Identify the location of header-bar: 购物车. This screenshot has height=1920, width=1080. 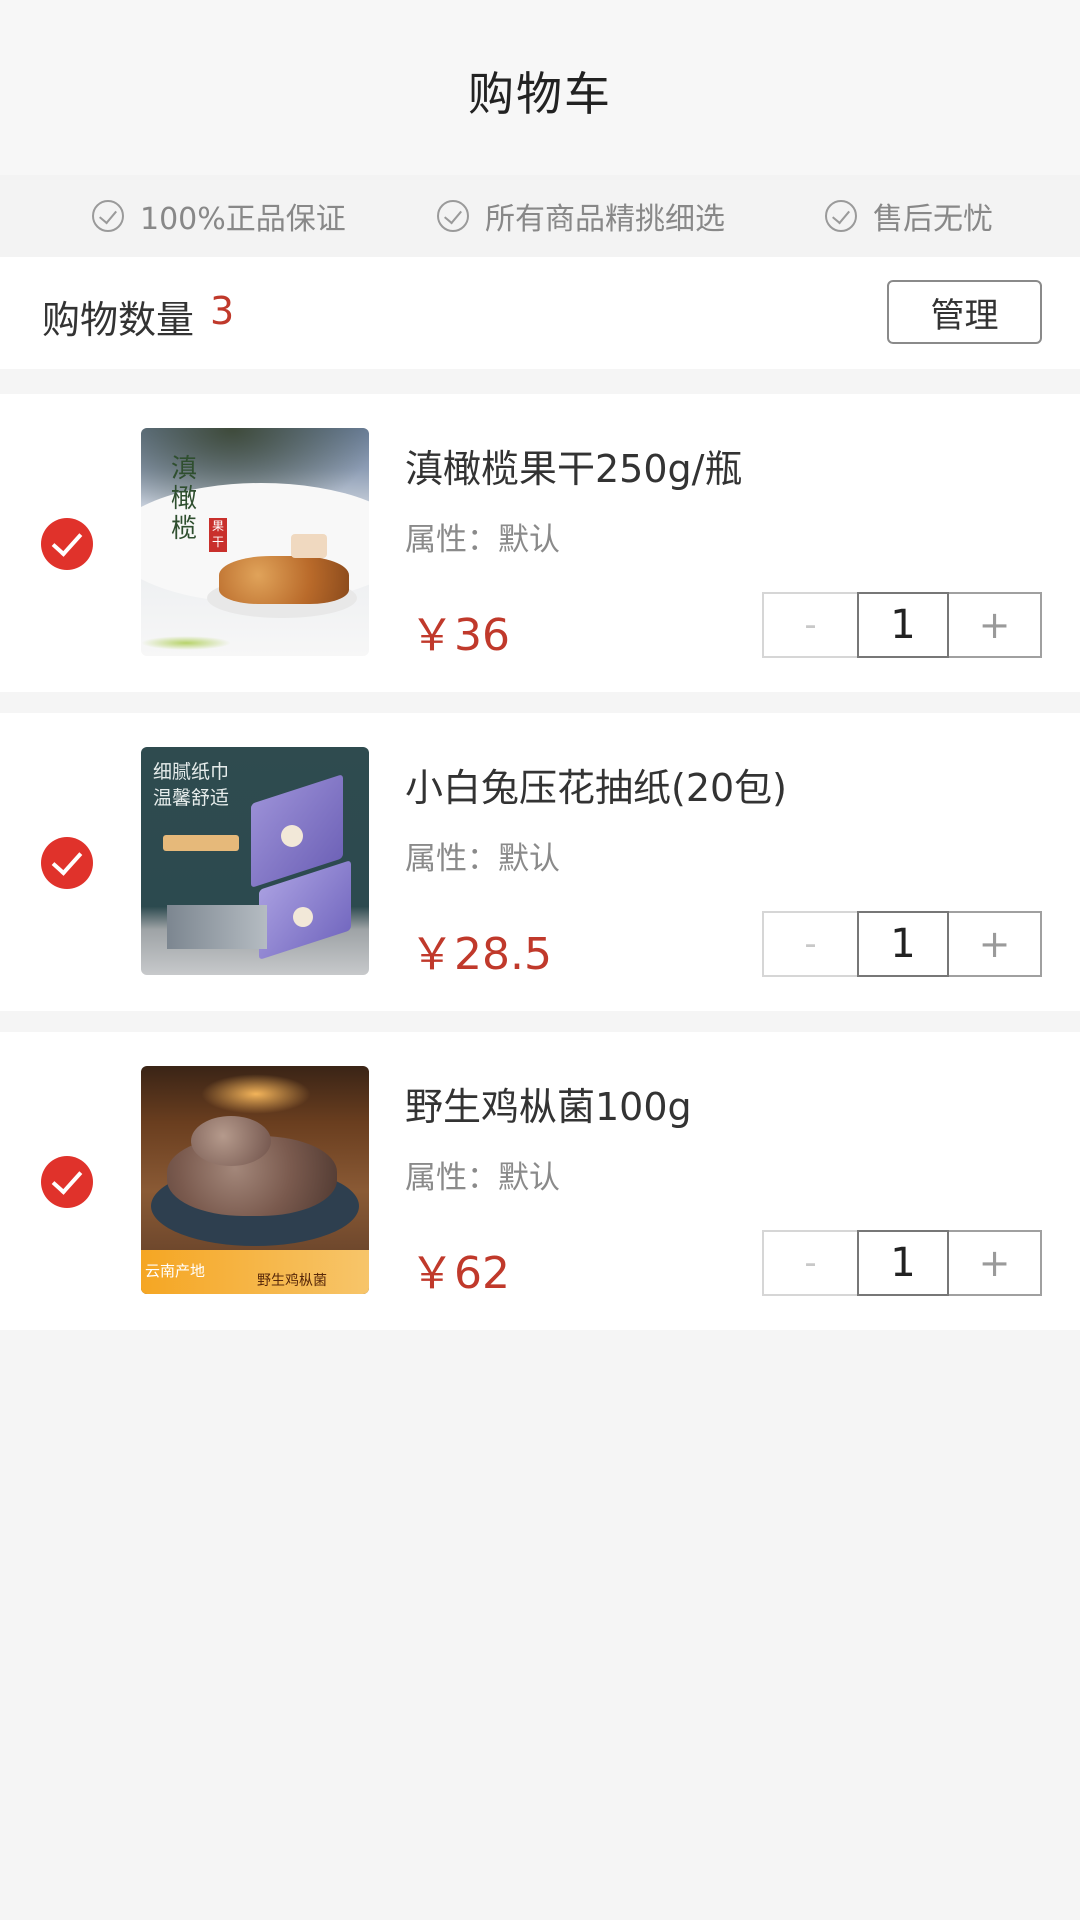
(540, 87).